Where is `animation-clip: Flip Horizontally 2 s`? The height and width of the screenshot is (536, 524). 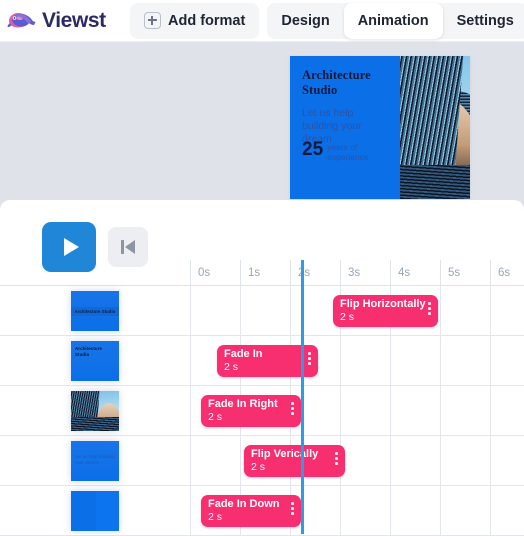
animation-clip: Flip Horizontally 2 s is located at coordinates (385, 311).